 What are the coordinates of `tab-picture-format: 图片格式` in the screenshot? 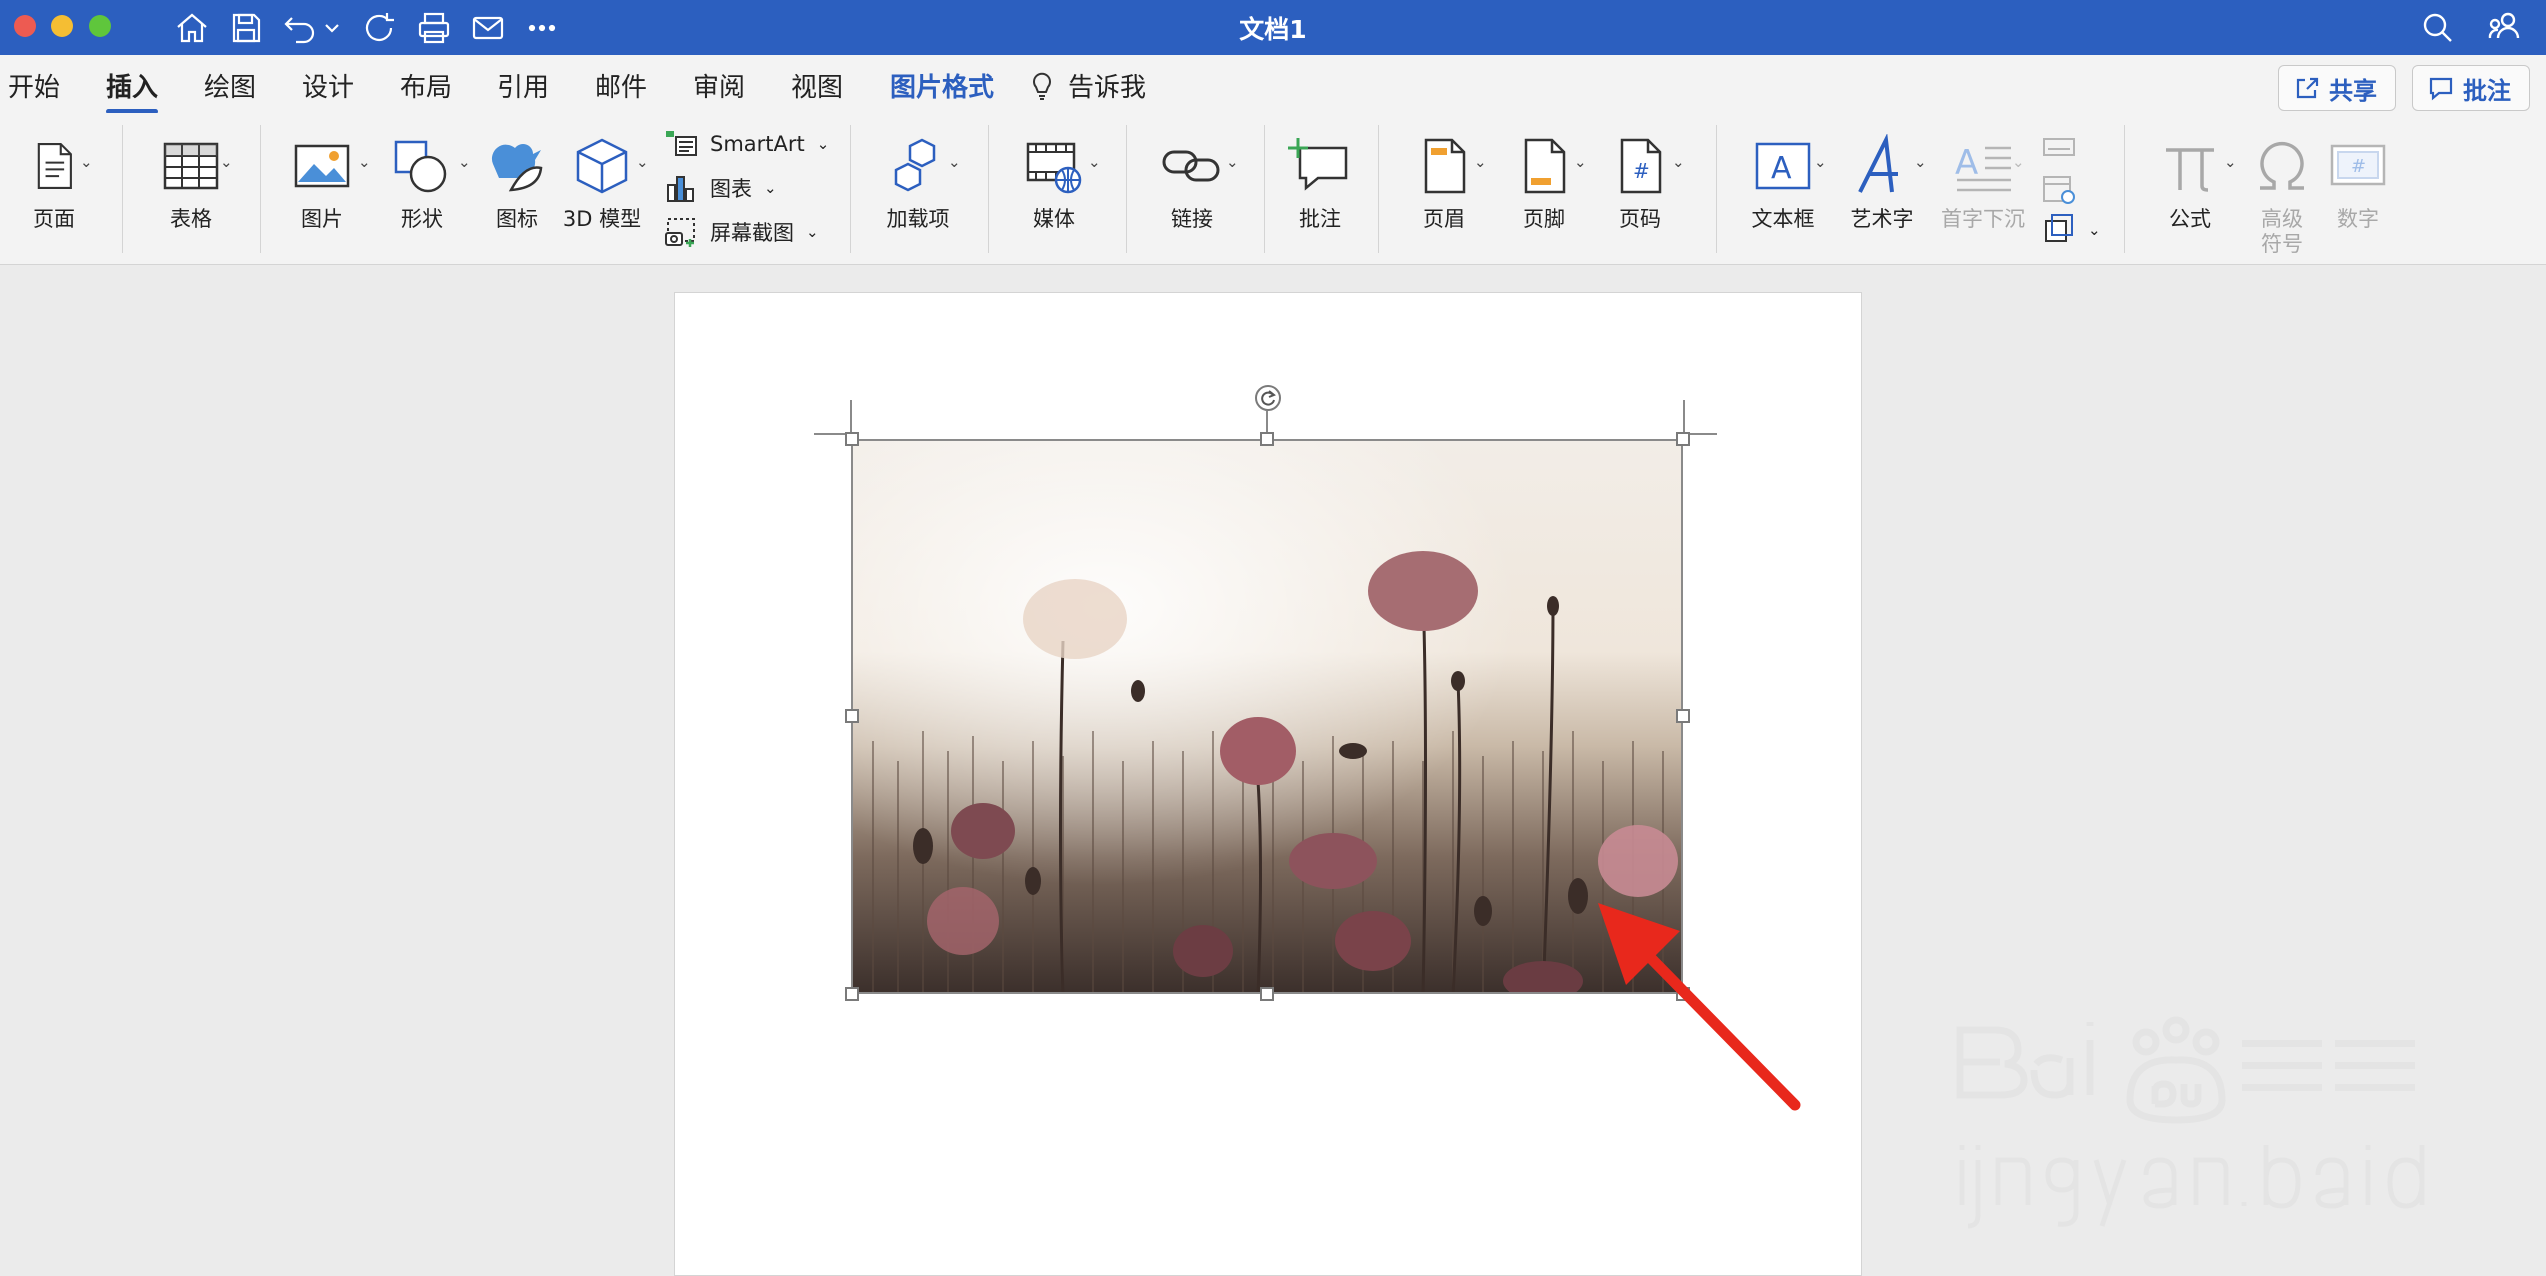 It's located at (942, 85).